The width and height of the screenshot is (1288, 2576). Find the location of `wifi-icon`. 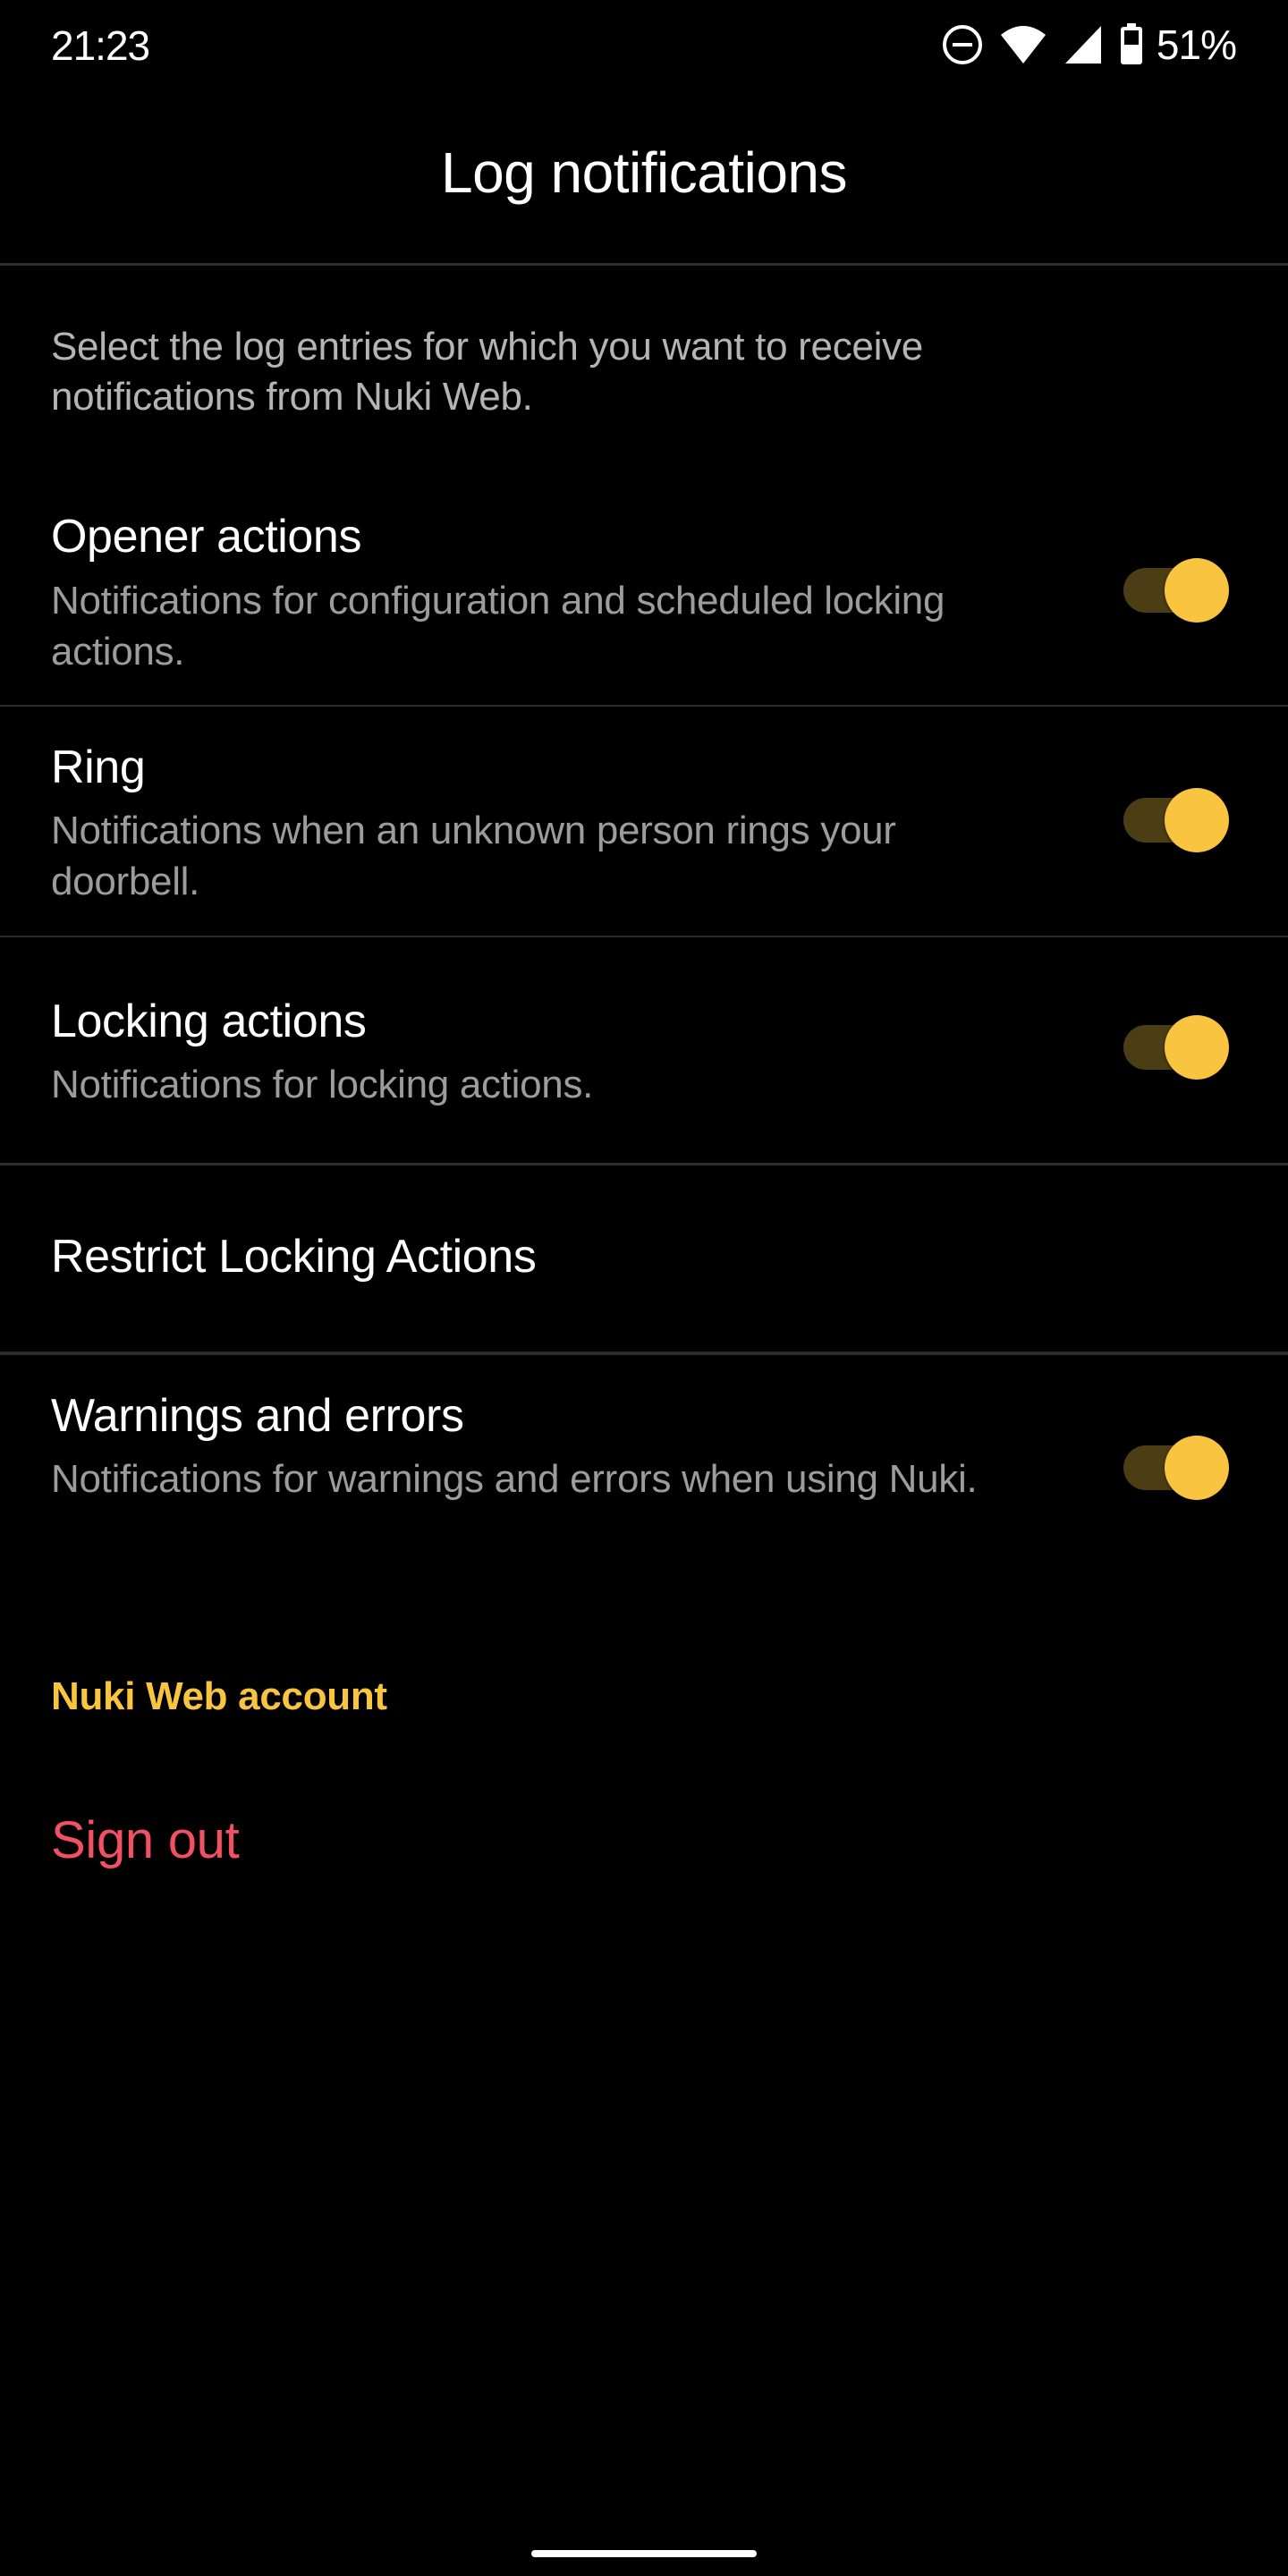

wifi-icon is located at coordinates (1023, 44).